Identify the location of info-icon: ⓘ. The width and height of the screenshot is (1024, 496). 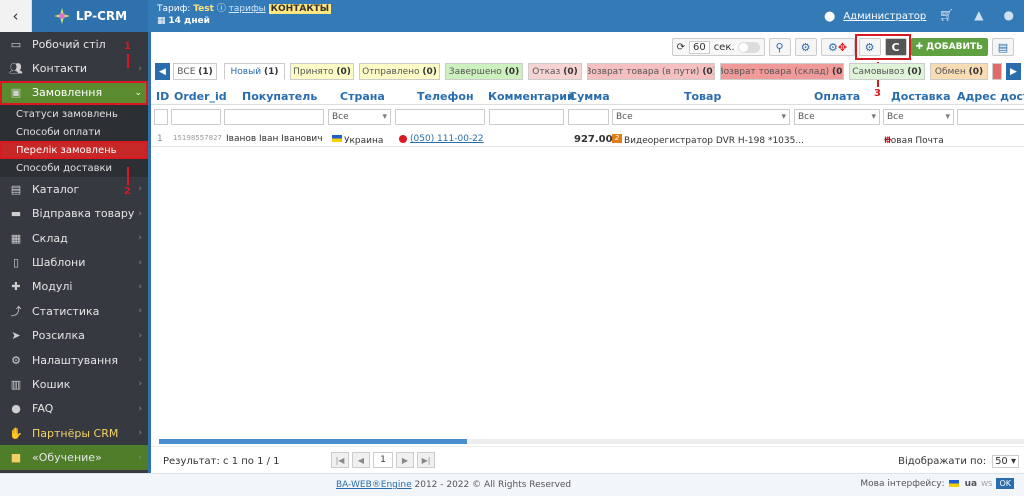
(221, 9).